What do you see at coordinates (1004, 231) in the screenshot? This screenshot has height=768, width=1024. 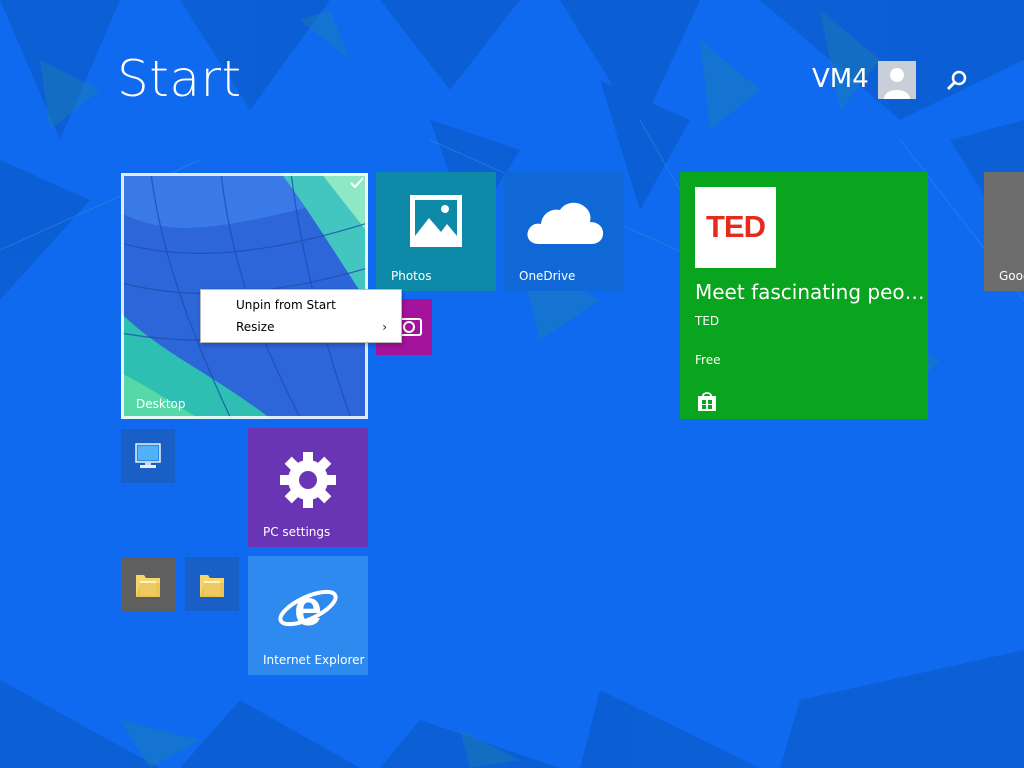 I see `tile-google: Goog` at bounding box center [1004, 231].